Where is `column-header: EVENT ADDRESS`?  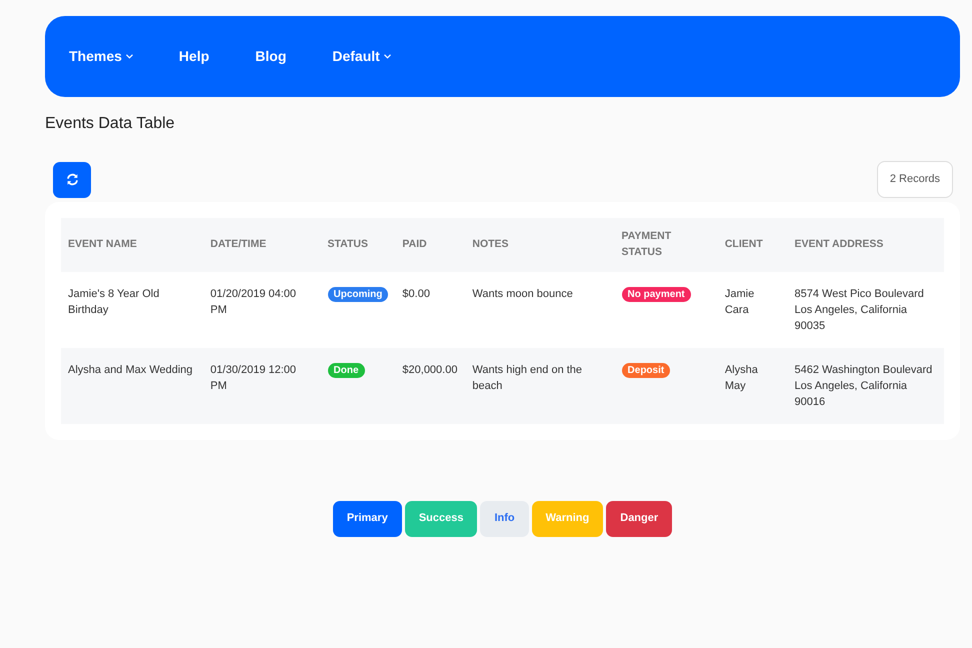
column-header: EVENT ADDRESS is located at coordinates (866, 245).